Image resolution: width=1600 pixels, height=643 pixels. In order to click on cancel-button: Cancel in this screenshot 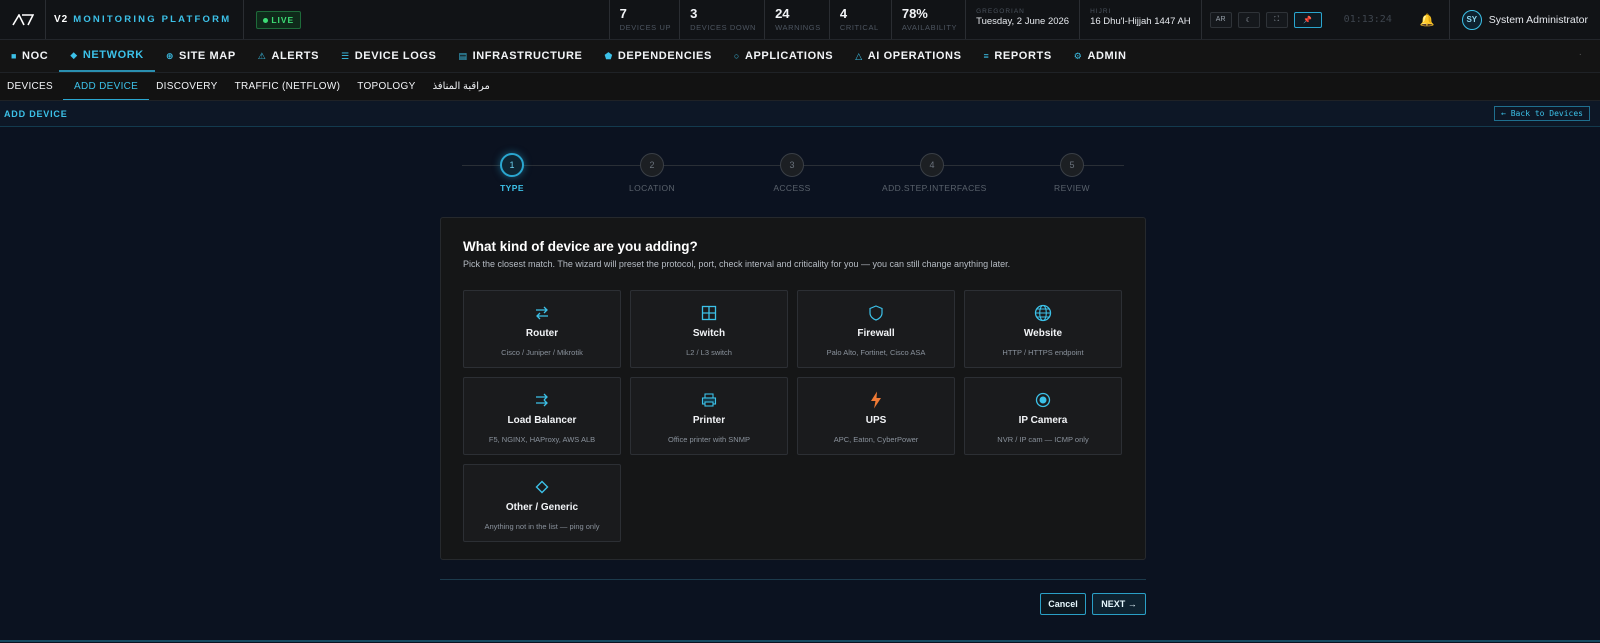, I will do `click(1063, 604)`.